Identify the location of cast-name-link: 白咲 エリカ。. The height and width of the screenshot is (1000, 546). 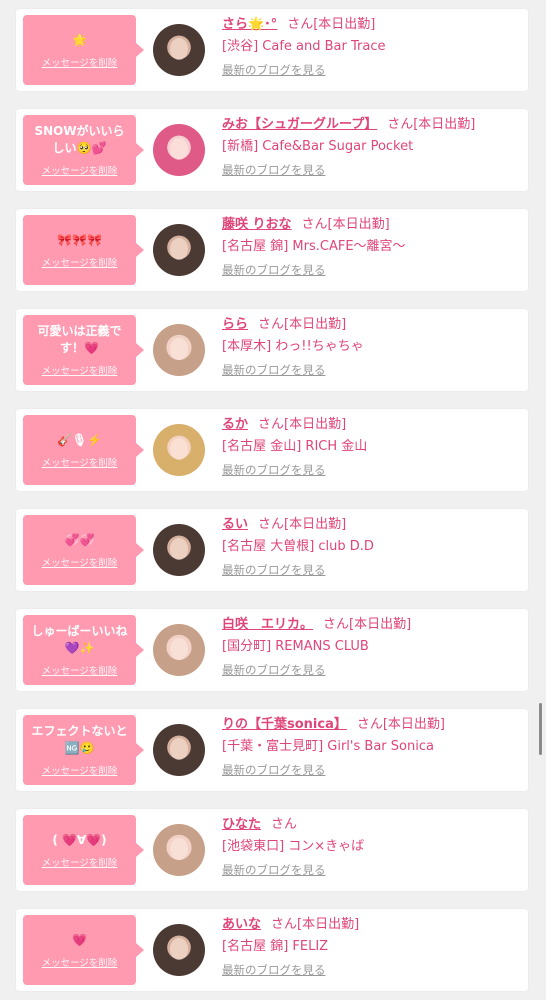
(267, 624).